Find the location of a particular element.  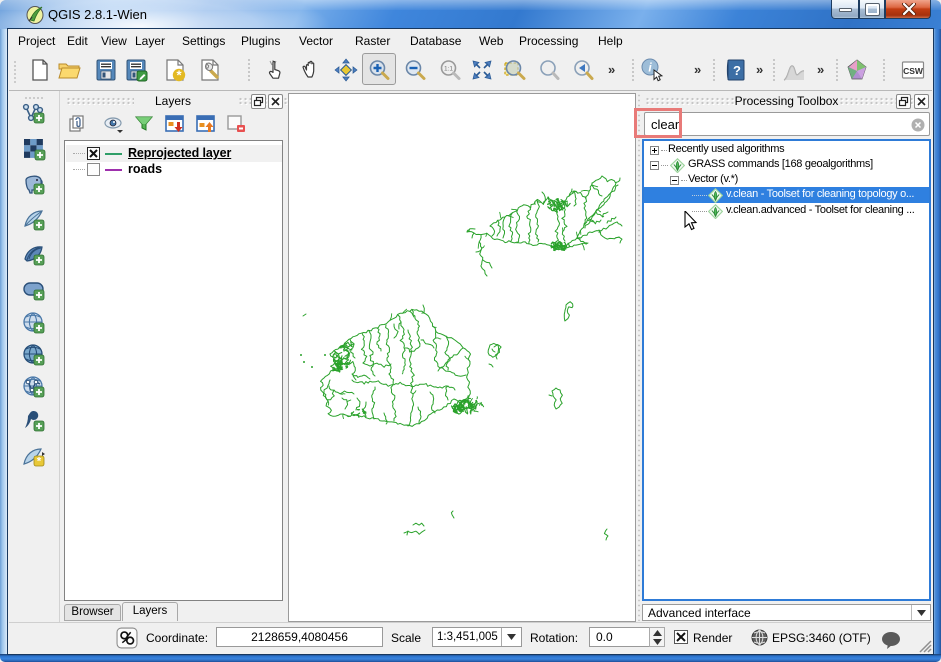

svg-text: CSW is located at coordinates (913, 71).